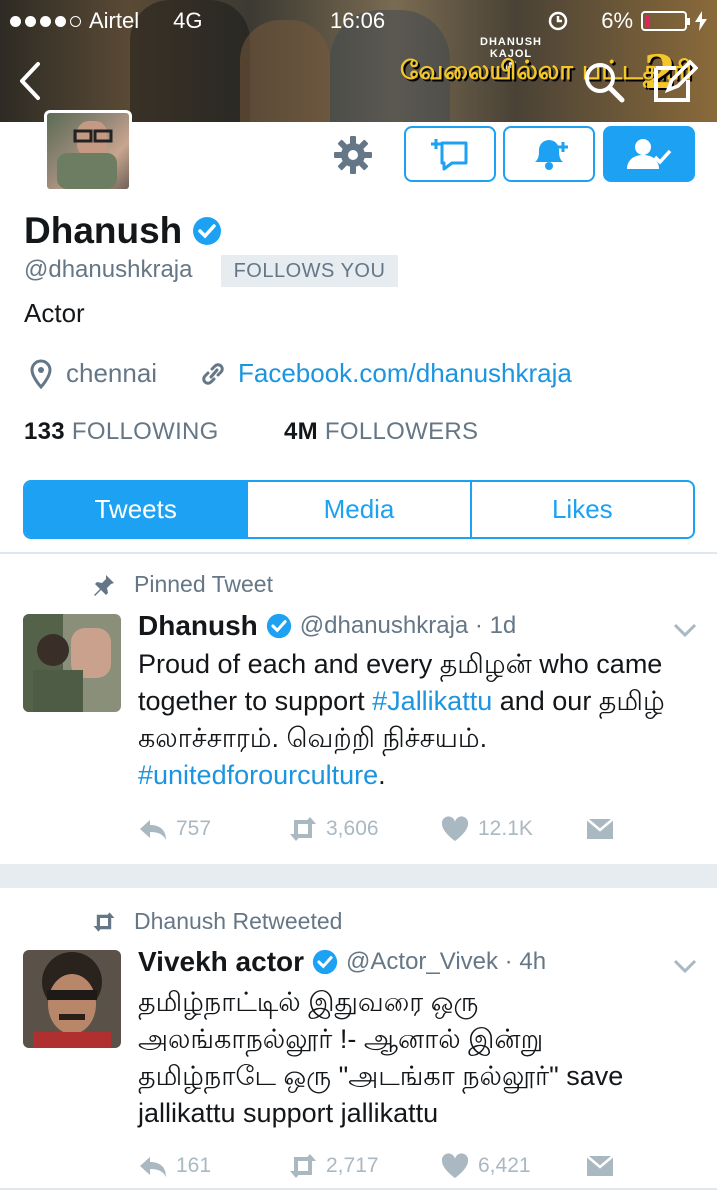 This screenshot has width=717, height=1200. I want to click on section-separator, so click(358, 876).